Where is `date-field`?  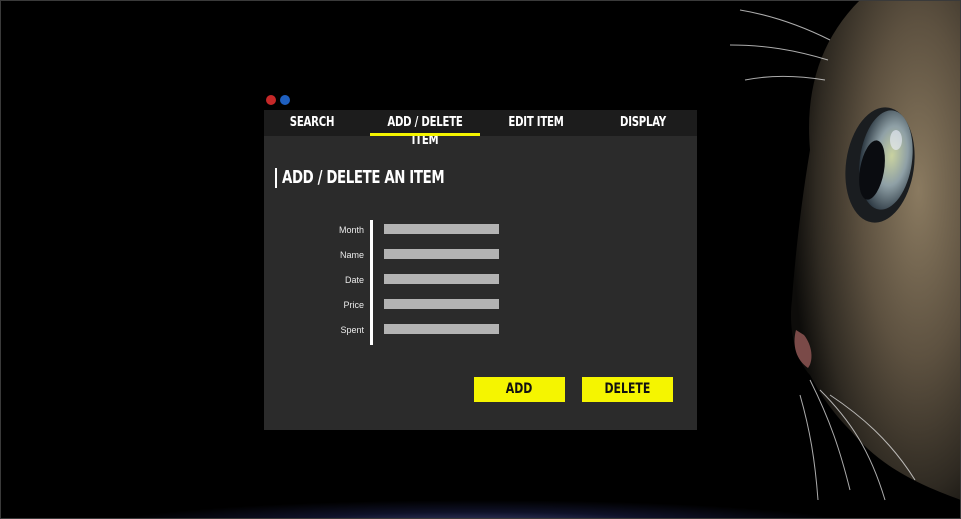
date-field is located at coordinates (441, 279).